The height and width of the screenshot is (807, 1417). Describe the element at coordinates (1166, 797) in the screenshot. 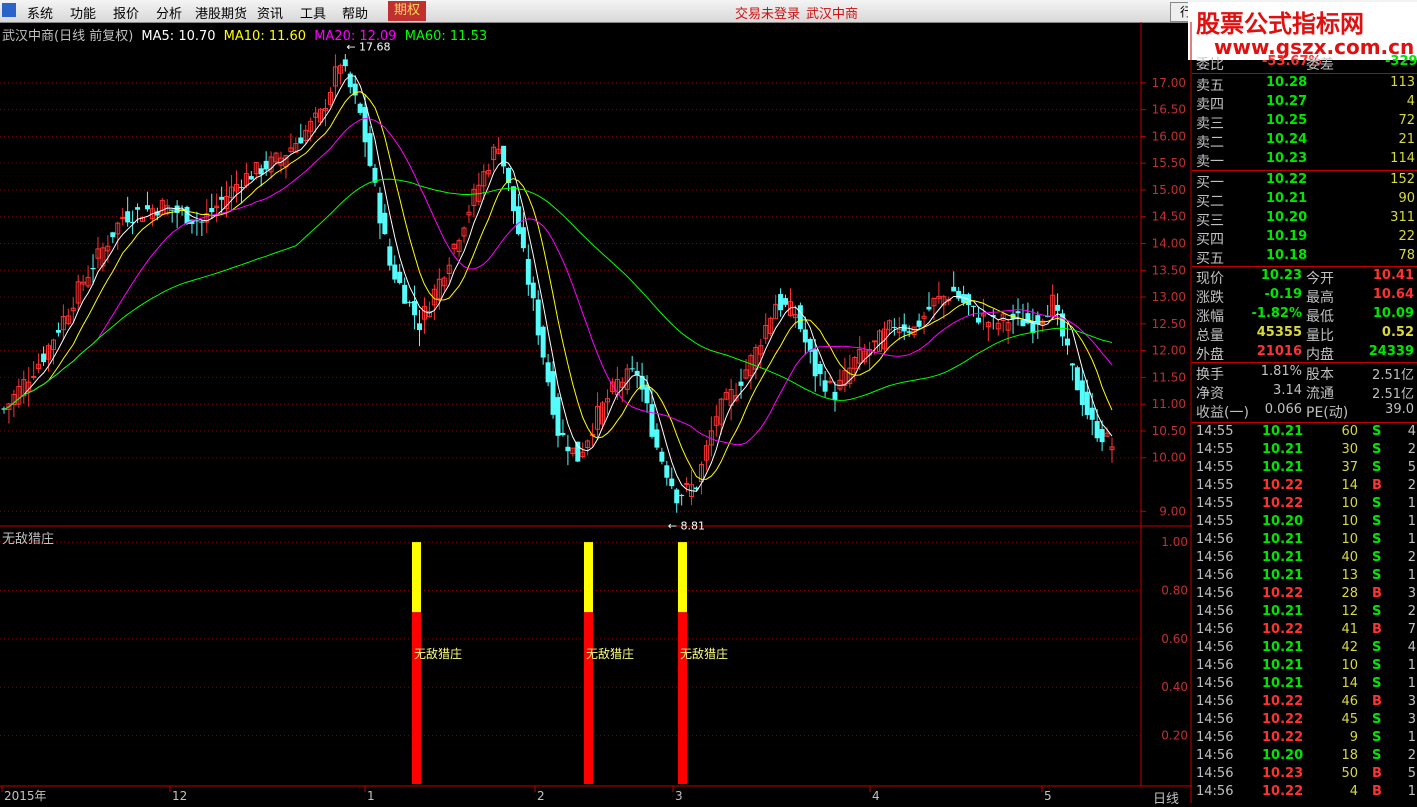

I see `period-label: 日线` at that location.